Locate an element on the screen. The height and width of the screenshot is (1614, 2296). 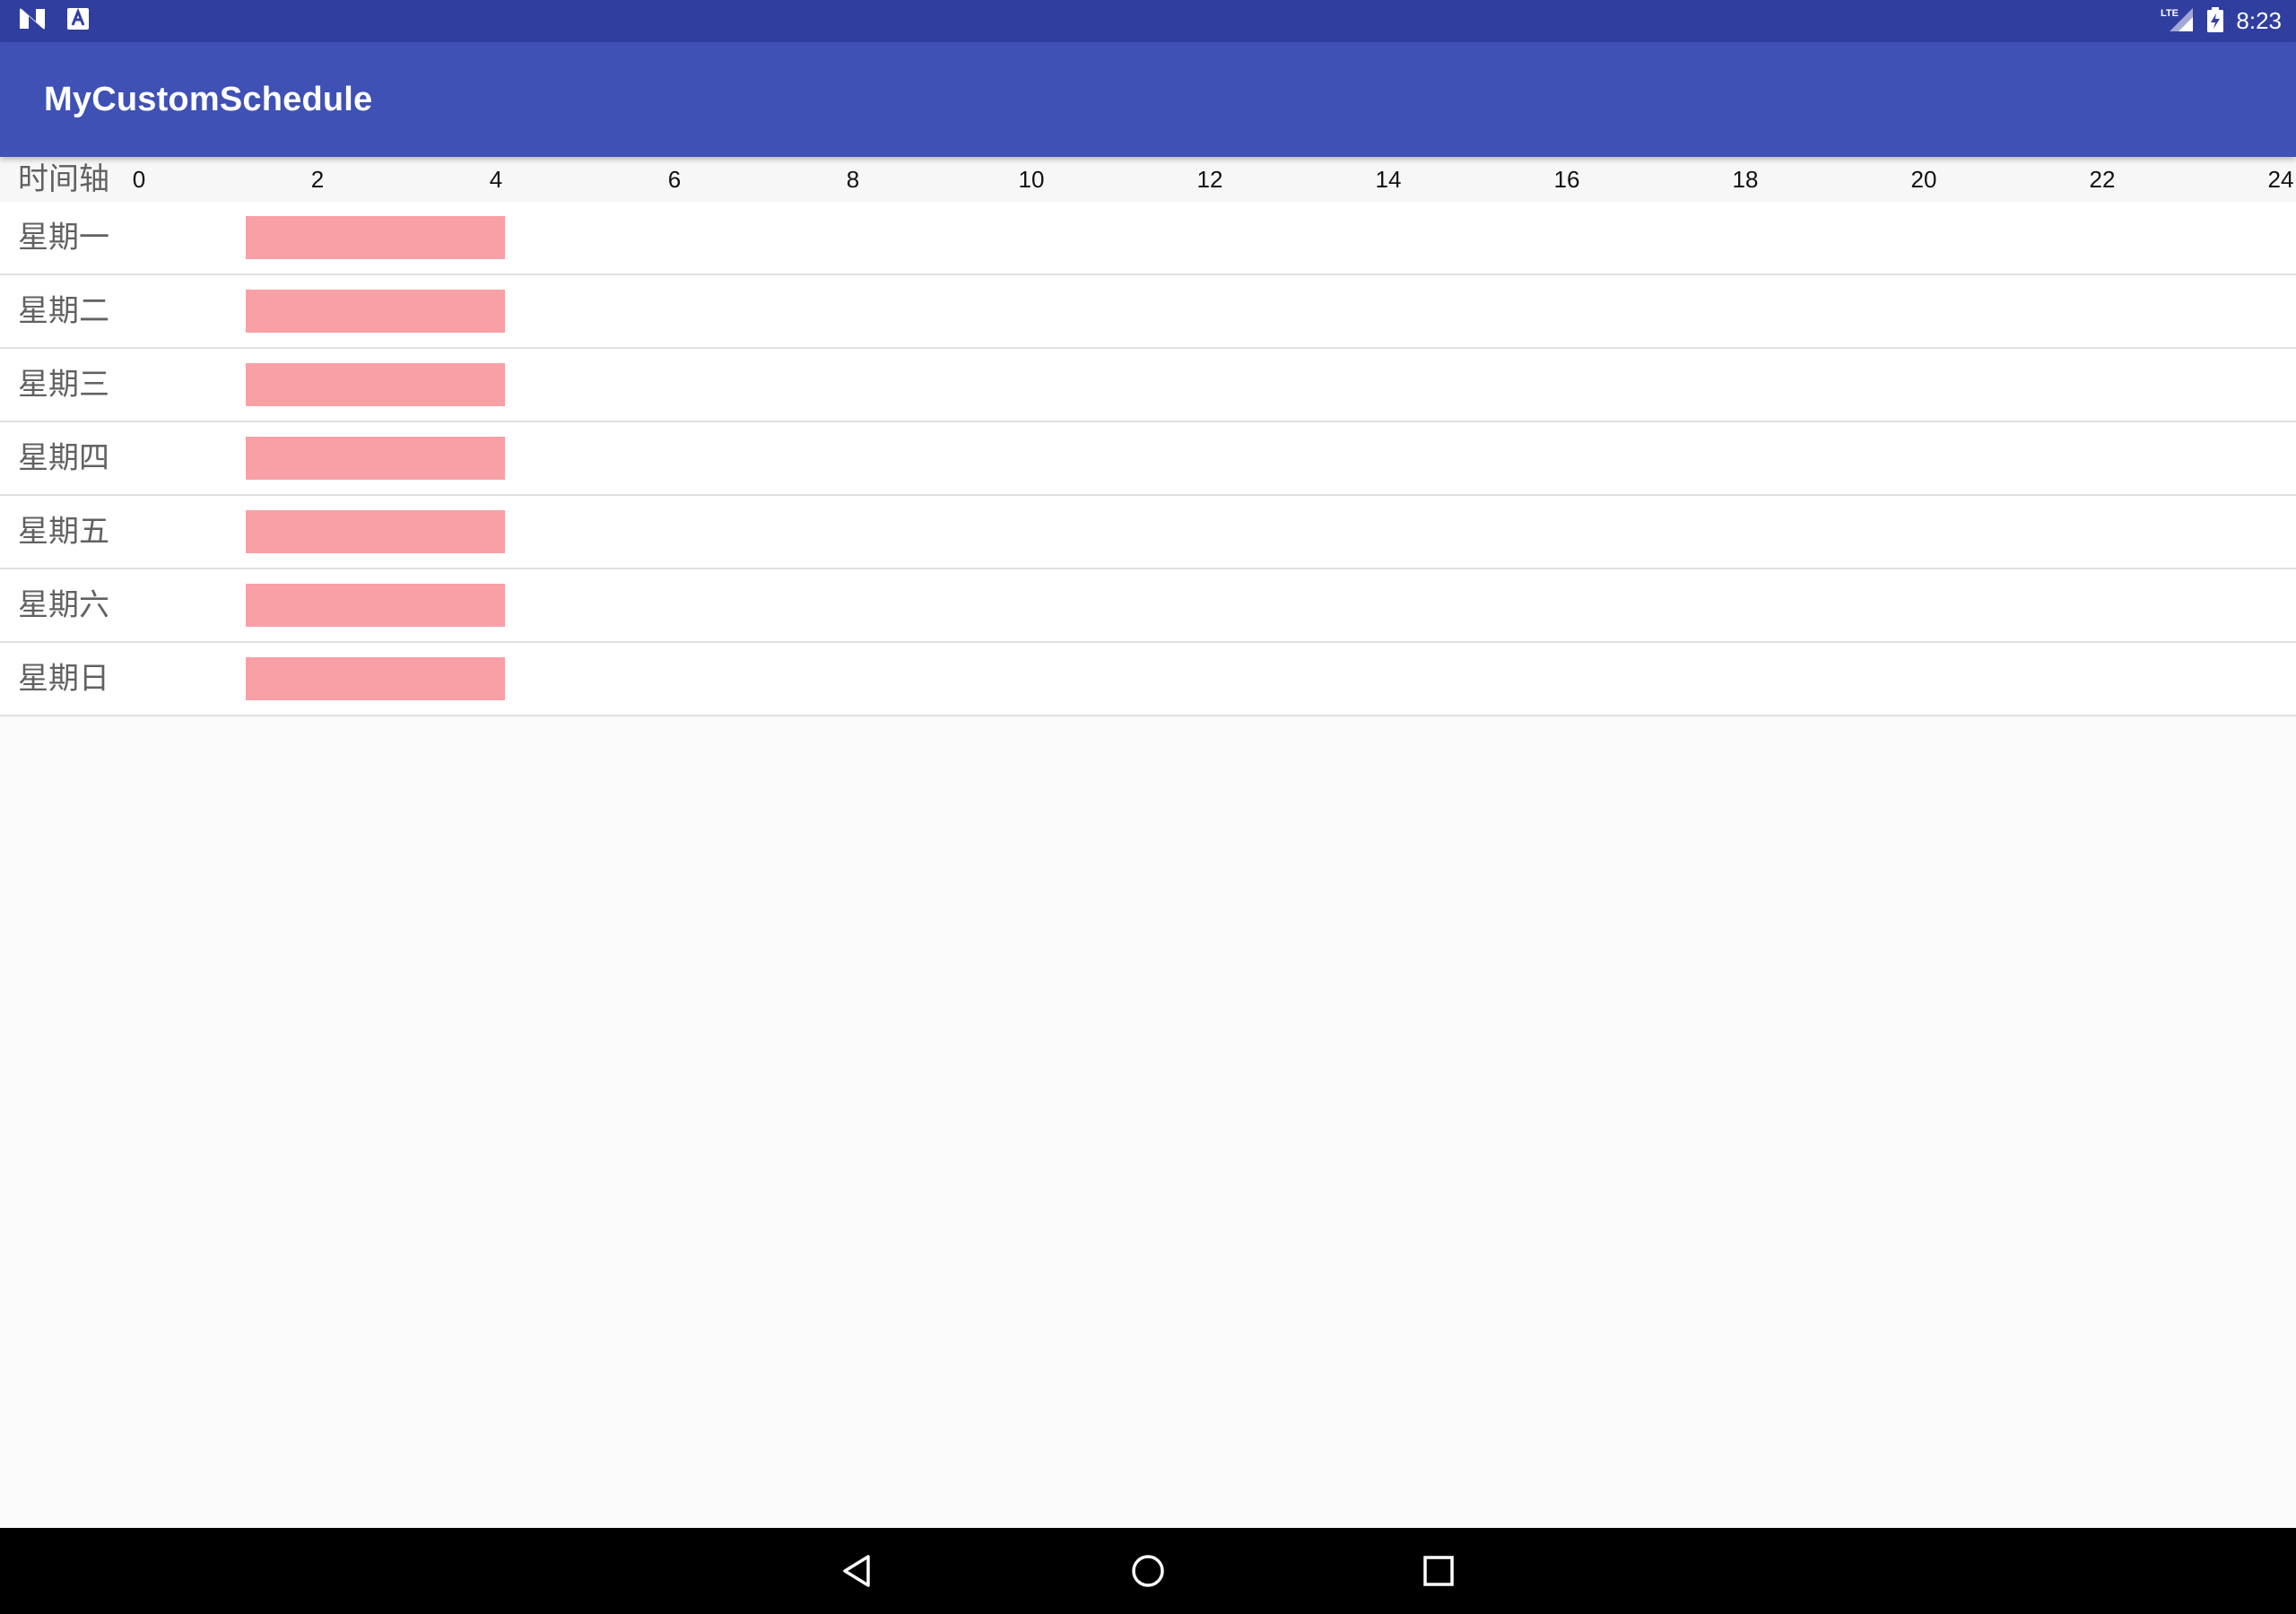
recents-icon is located at coordinates (1438, 1570).